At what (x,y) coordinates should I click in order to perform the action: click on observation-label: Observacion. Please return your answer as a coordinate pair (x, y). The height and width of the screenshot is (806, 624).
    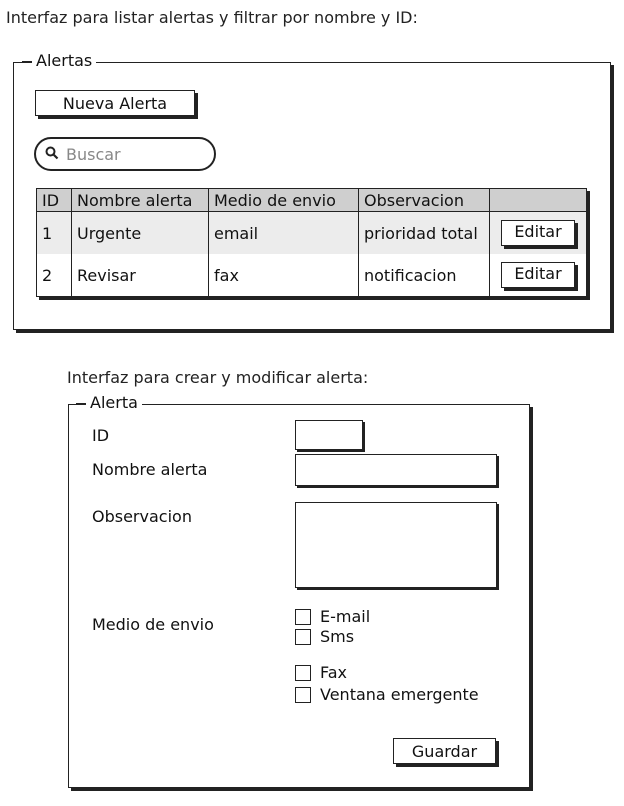
    Looking at the image, I should click on (142, 516).